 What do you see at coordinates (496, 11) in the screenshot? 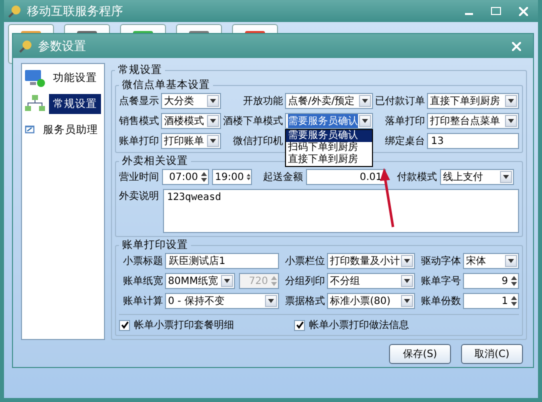
I see `maximize-icon` at bounding box center [496, 11].